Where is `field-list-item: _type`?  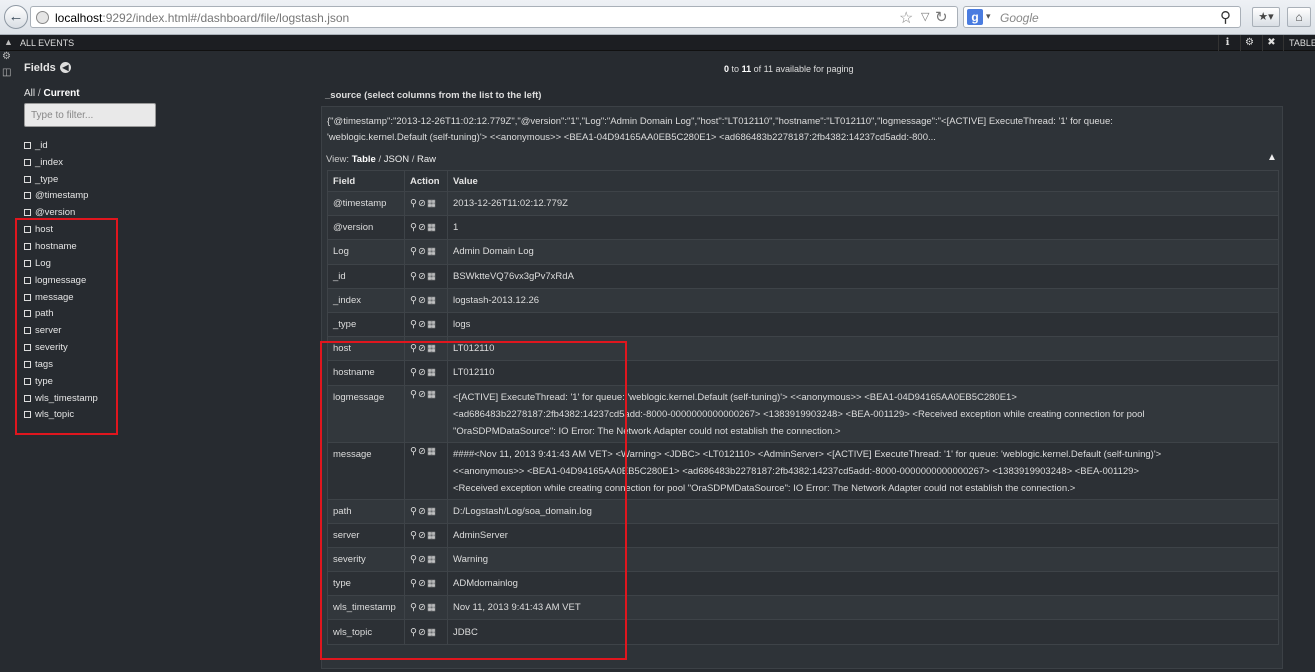 field-list-item: _type is located at coordinates (61, 179).